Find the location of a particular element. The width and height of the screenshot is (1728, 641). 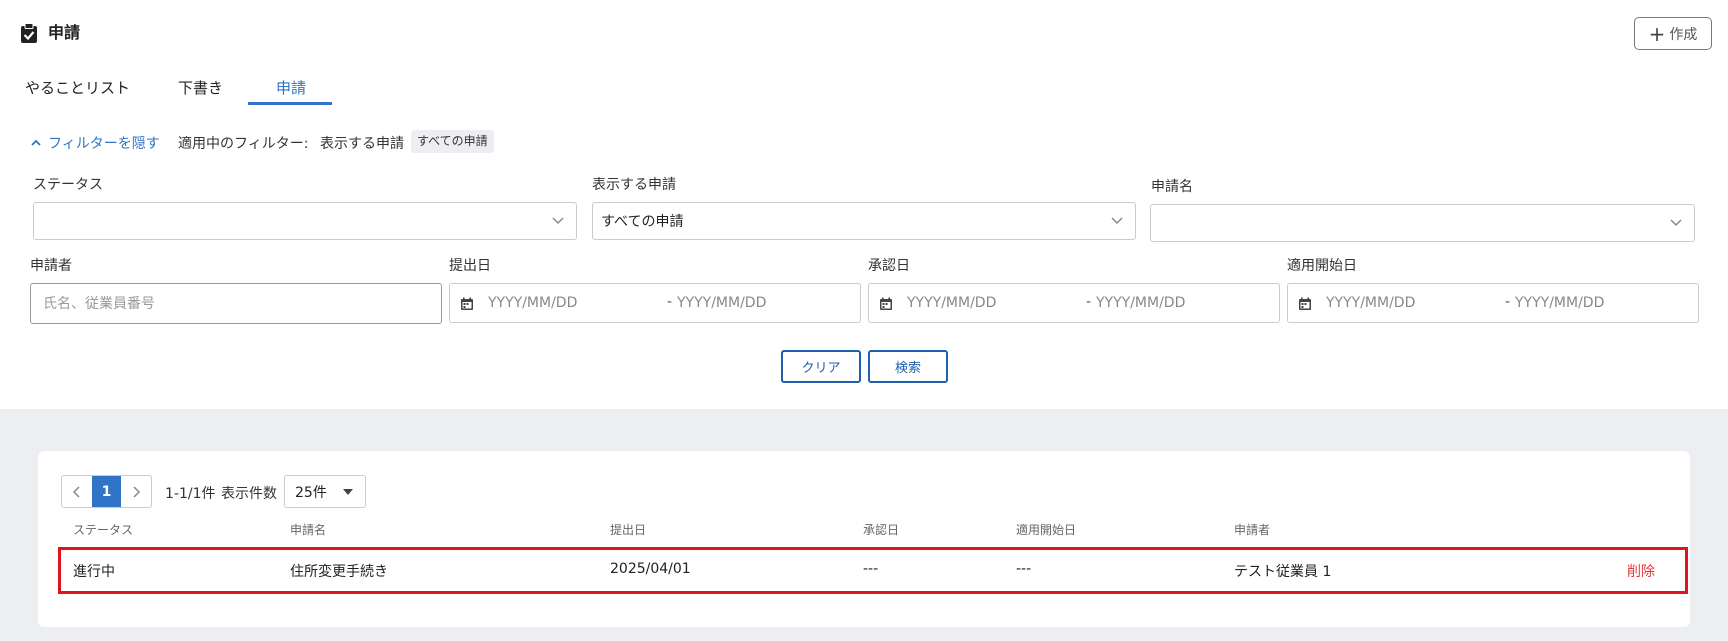

per-page-label: 表示件数 is located at coordinates (249, 494).